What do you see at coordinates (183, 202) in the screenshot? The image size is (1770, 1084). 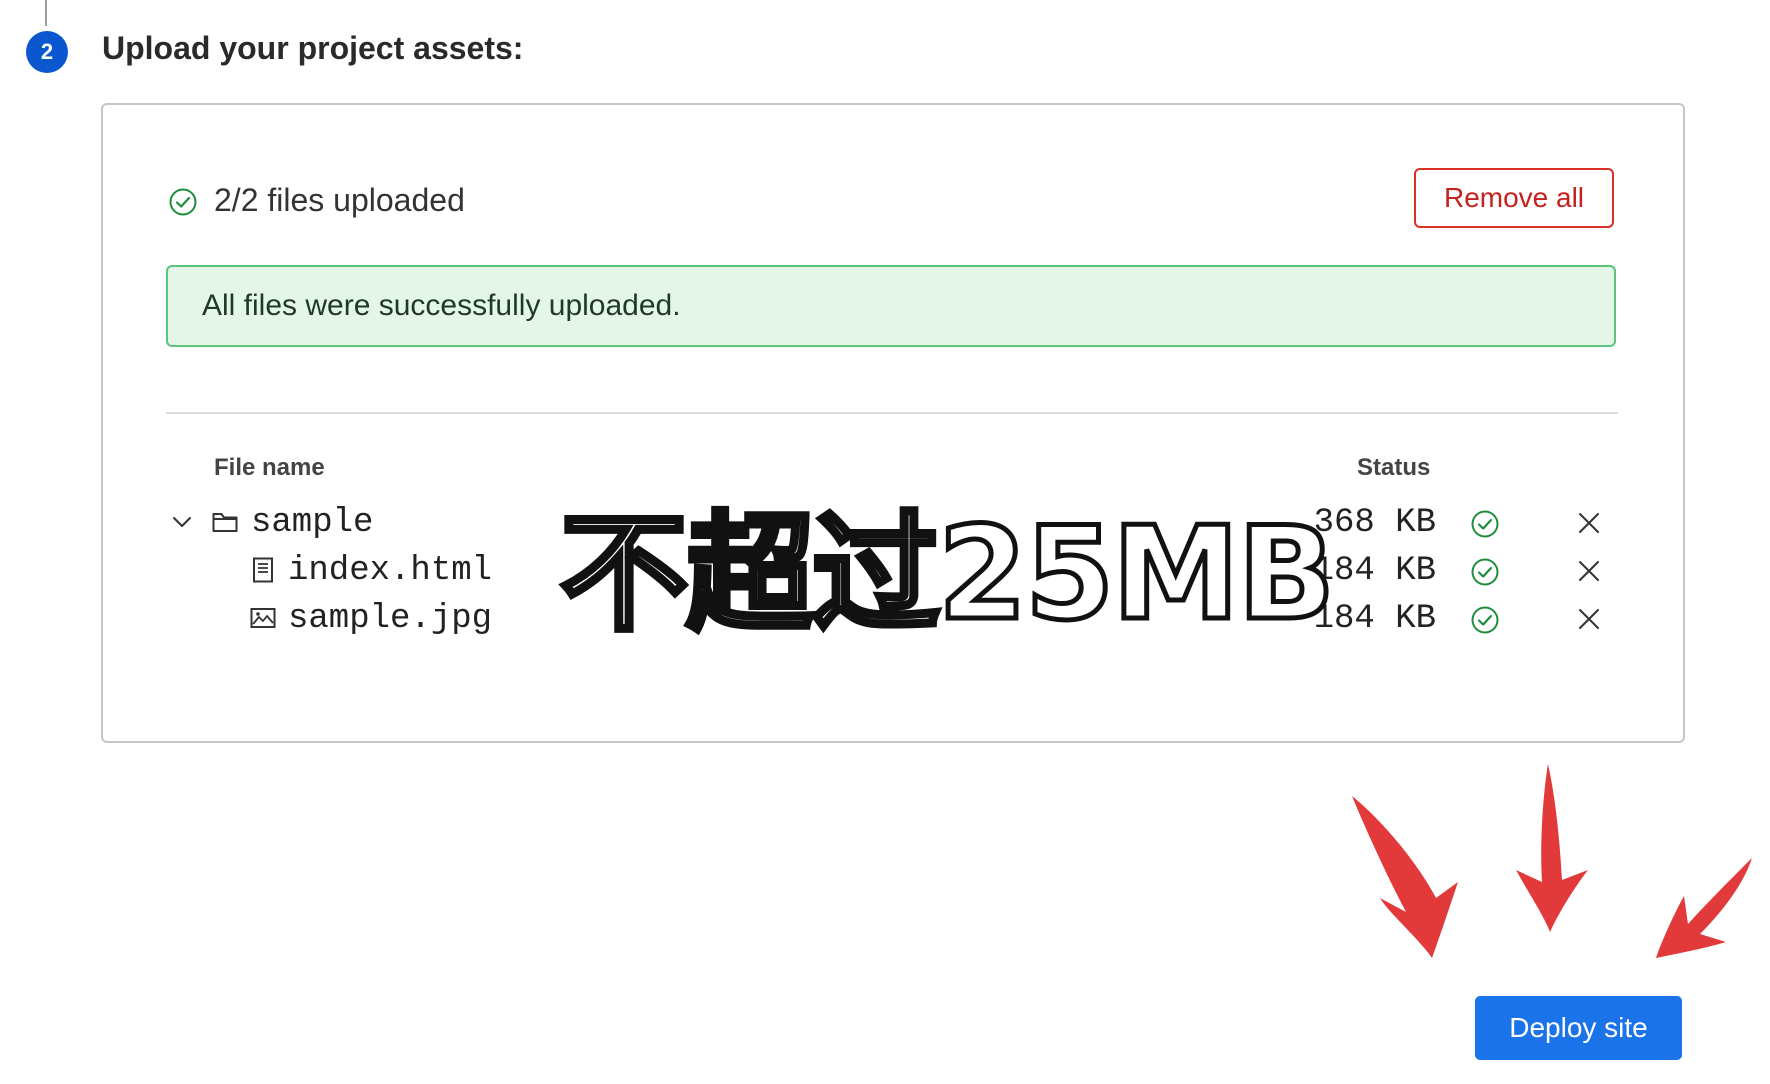 I see `check-circle-icon` at bounding box center [183, 202].